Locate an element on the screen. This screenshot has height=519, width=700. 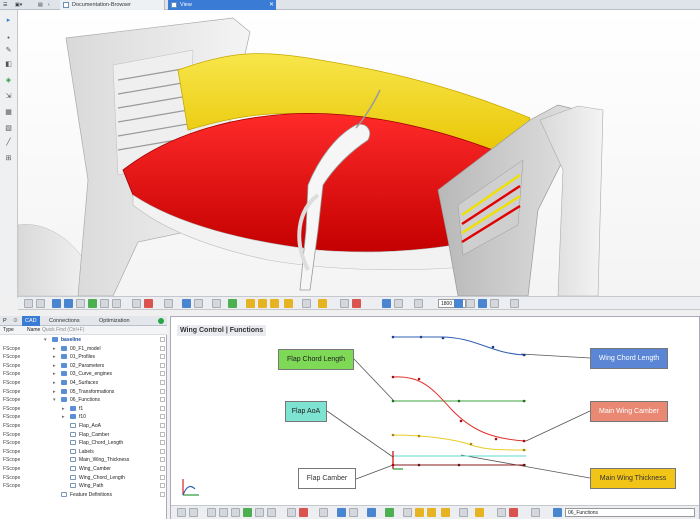
tree-row: FScope Main_Wing_Thickness is located at coordinates (83, 460).